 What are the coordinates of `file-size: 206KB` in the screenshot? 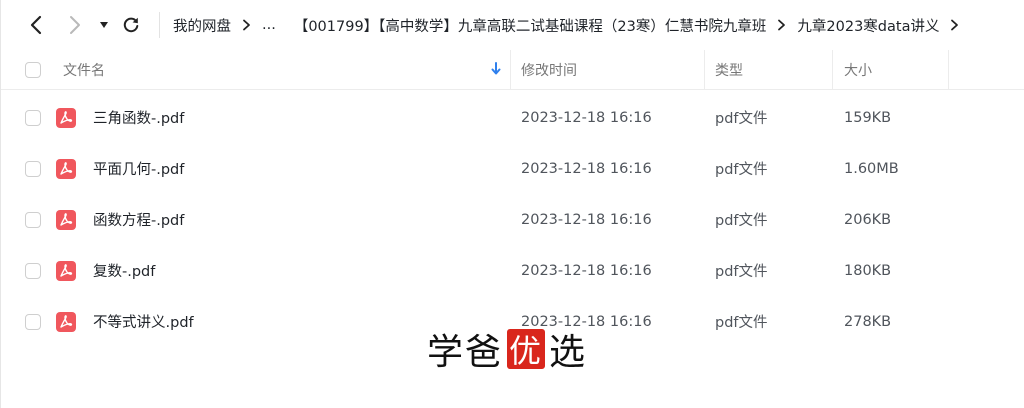 It's located at (868, 219).